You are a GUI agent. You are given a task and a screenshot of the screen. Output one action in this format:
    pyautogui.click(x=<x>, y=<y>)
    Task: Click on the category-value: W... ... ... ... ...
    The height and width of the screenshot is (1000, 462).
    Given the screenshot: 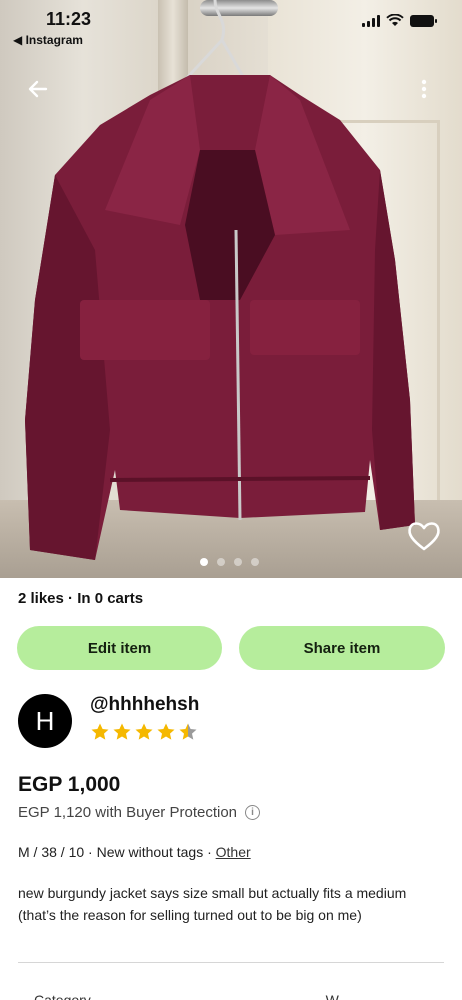 What is the action you would take?
    pyautogui.click(x=368, y=996)
    